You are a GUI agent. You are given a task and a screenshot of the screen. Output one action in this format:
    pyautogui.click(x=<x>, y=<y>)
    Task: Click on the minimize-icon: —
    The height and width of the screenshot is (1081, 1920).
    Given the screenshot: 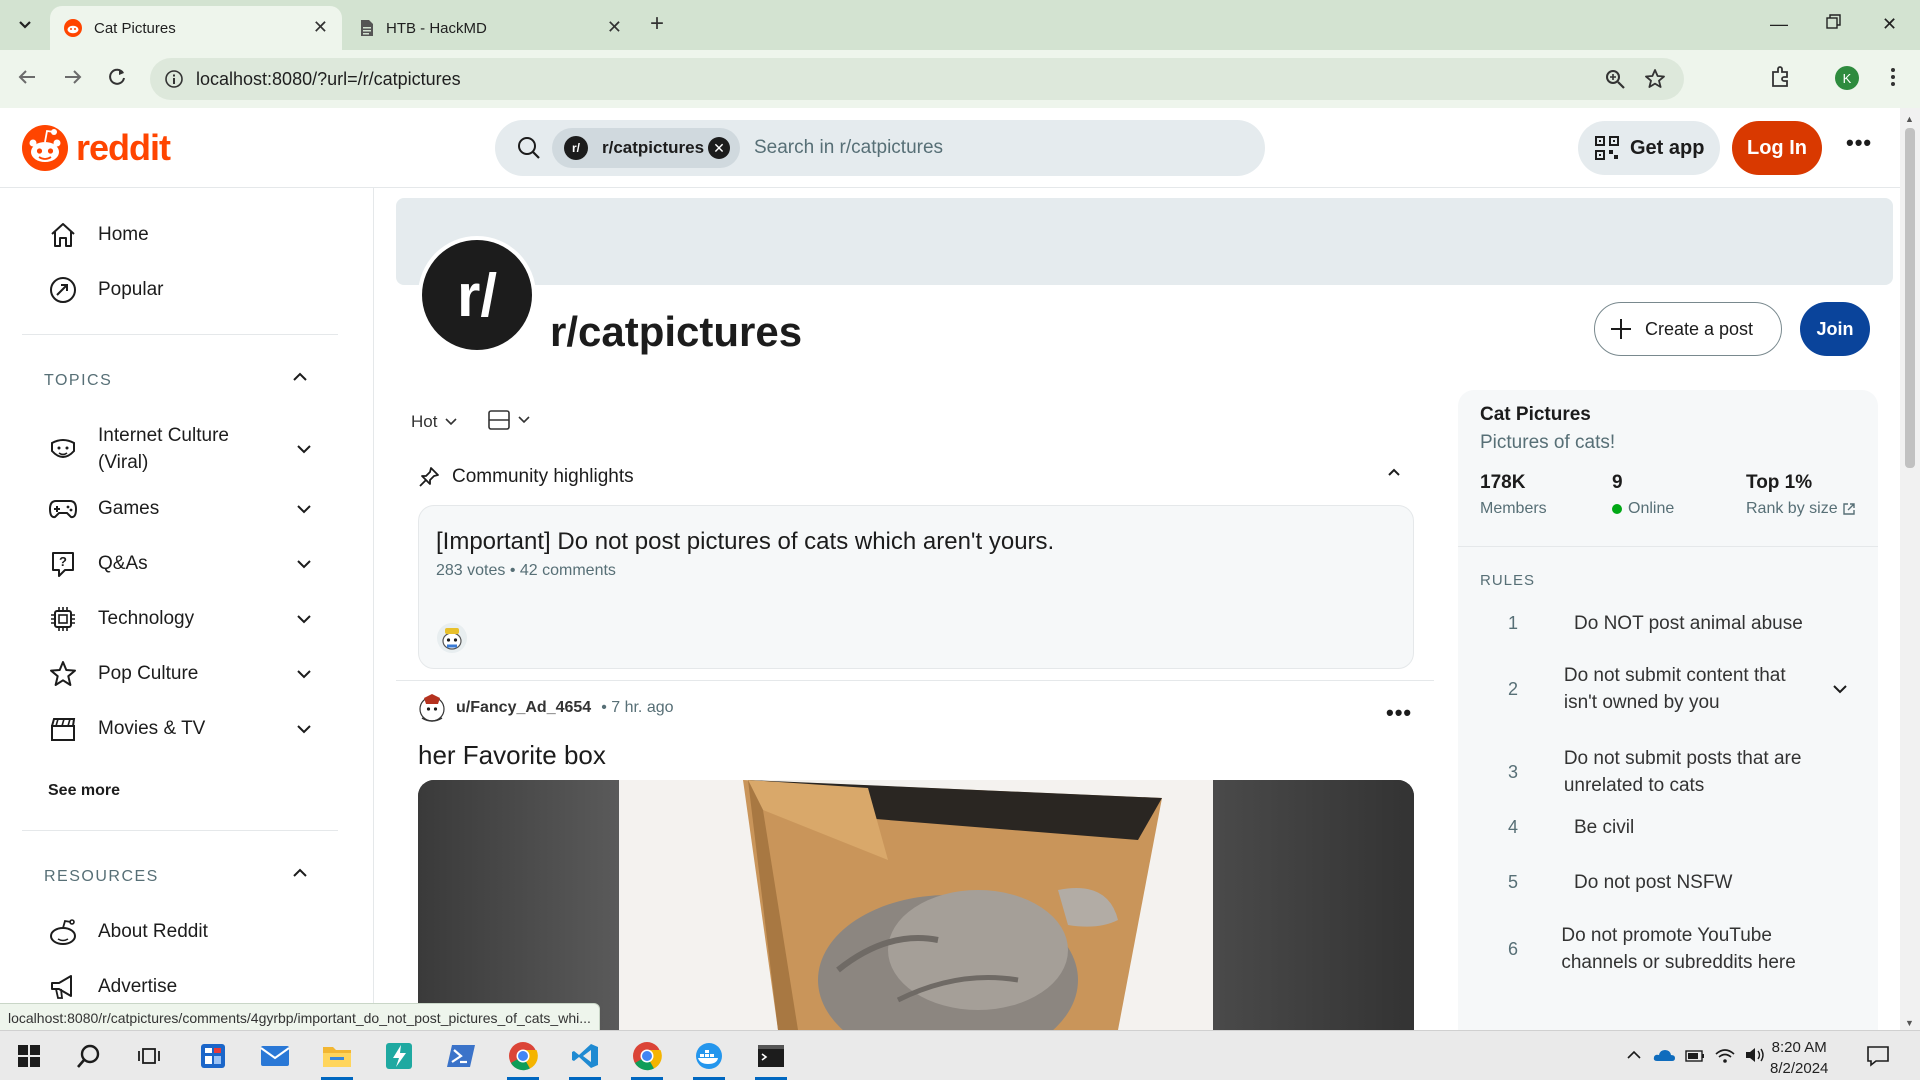 What is the action you would take?
    pyautogui.click(x=1779, y=24)
    